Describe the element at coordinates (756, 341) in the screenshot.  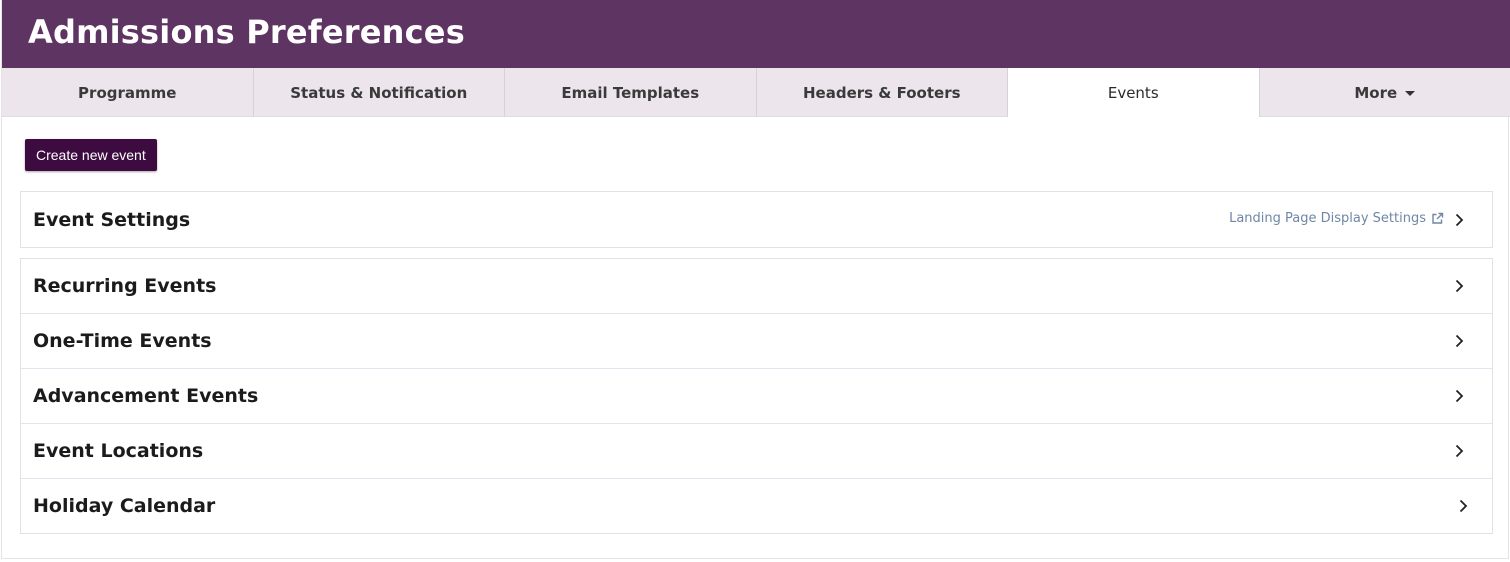
I see `section-row-one-time-events: One-Time Events` at that location.